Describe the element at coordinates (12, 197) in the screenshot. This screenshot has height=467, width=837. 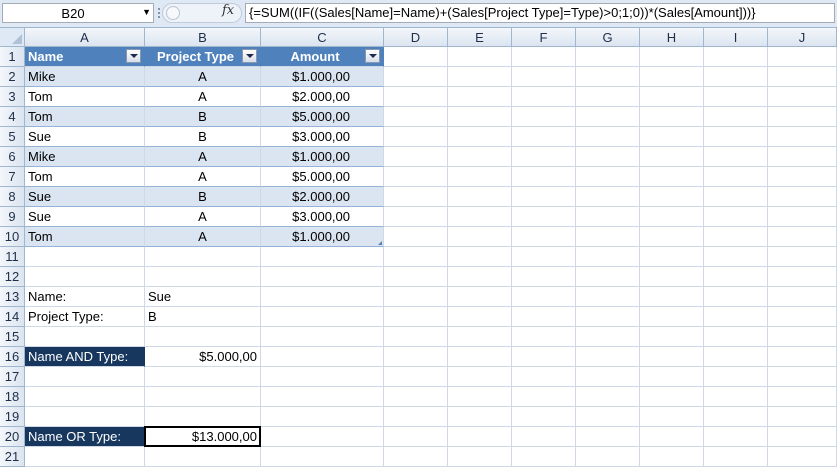
I see `row-header-8: 8` at that location.